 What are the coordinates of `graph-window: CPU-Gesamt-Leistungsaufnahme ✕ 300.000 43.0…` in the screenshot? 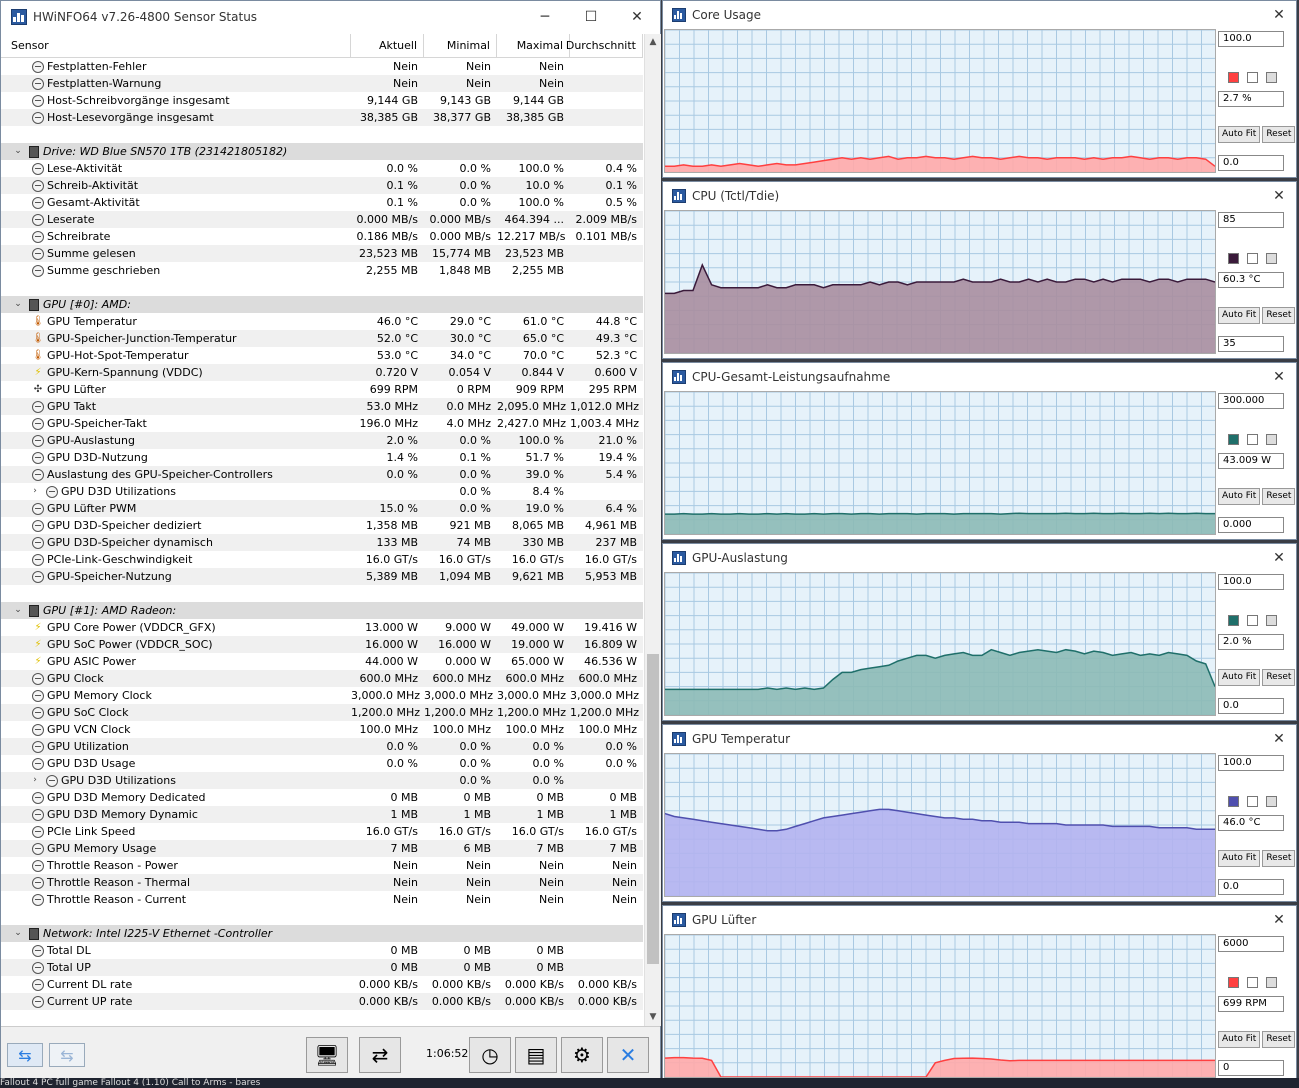 It's located at (979, 451).